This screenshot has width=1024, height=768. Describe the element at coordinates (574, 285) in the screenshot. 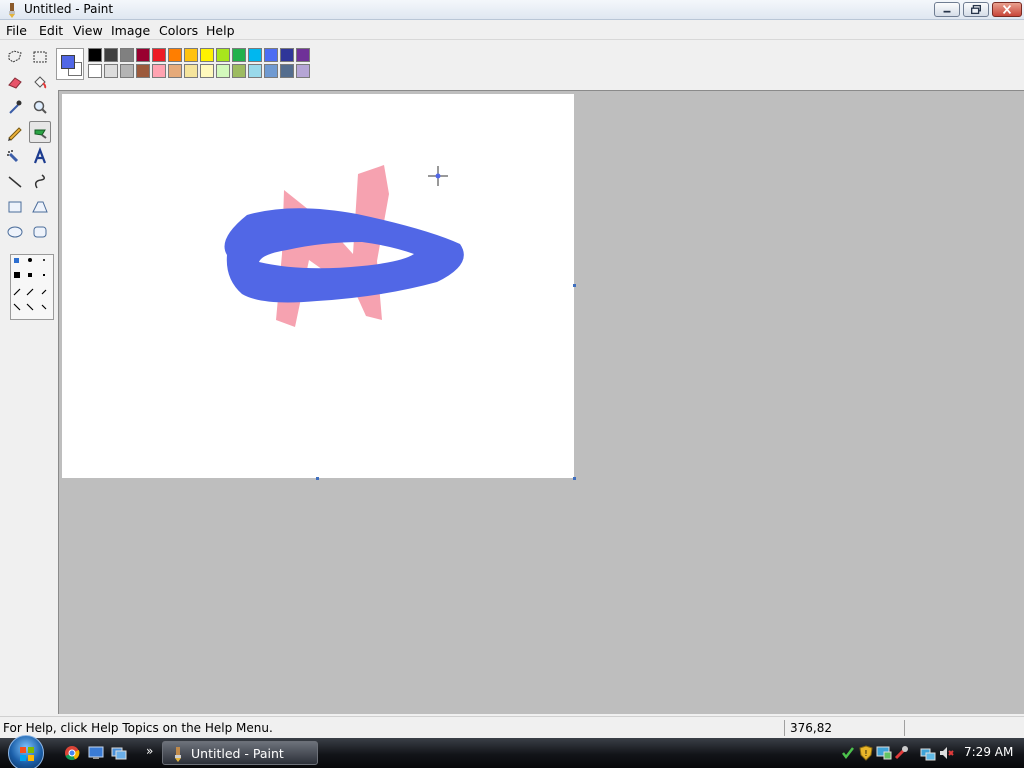

I see `resize-handle-right` at that location.